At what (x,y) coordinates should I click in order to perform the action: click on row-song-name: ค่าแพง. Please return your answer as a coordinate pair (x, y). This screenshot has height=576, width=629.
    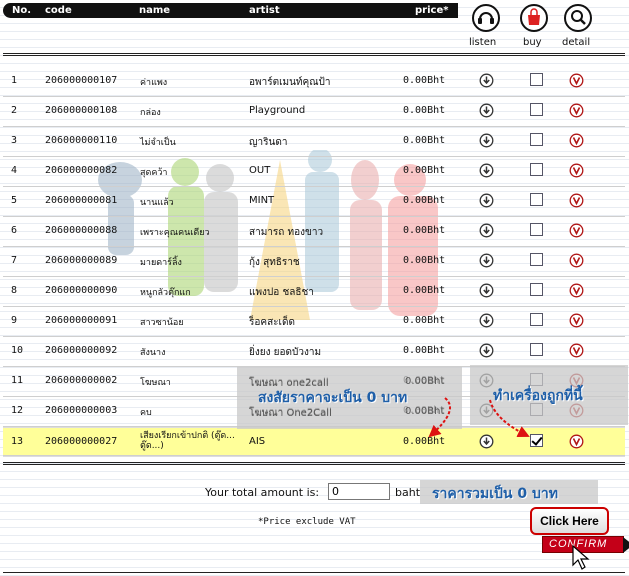
    Looking at the image, I should click on (154, 83).